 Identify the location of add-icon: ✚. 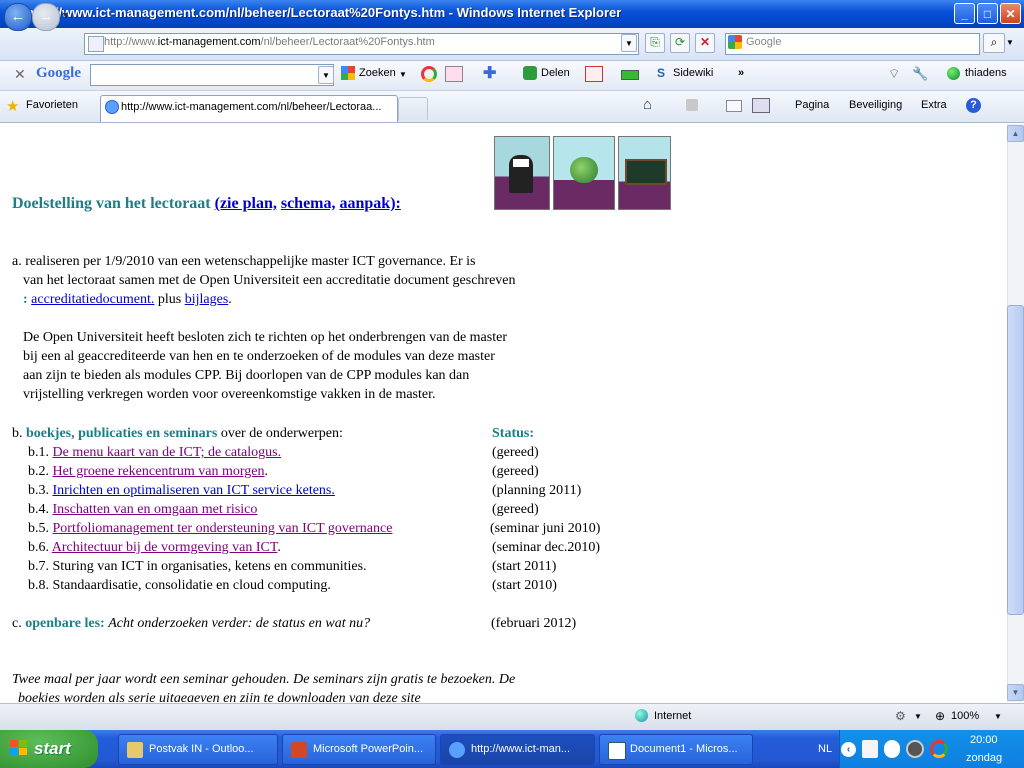
(489, 73).